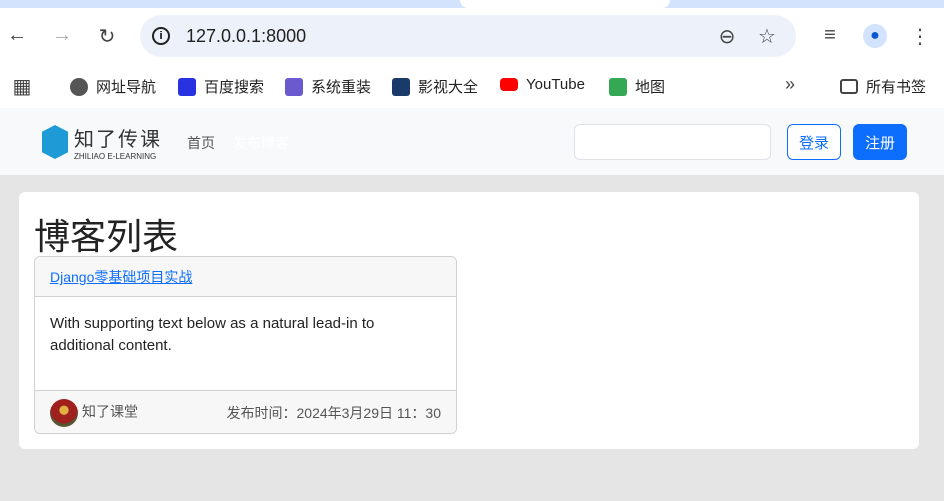  I want to click on site-info-icon: i, so click(161, 36).